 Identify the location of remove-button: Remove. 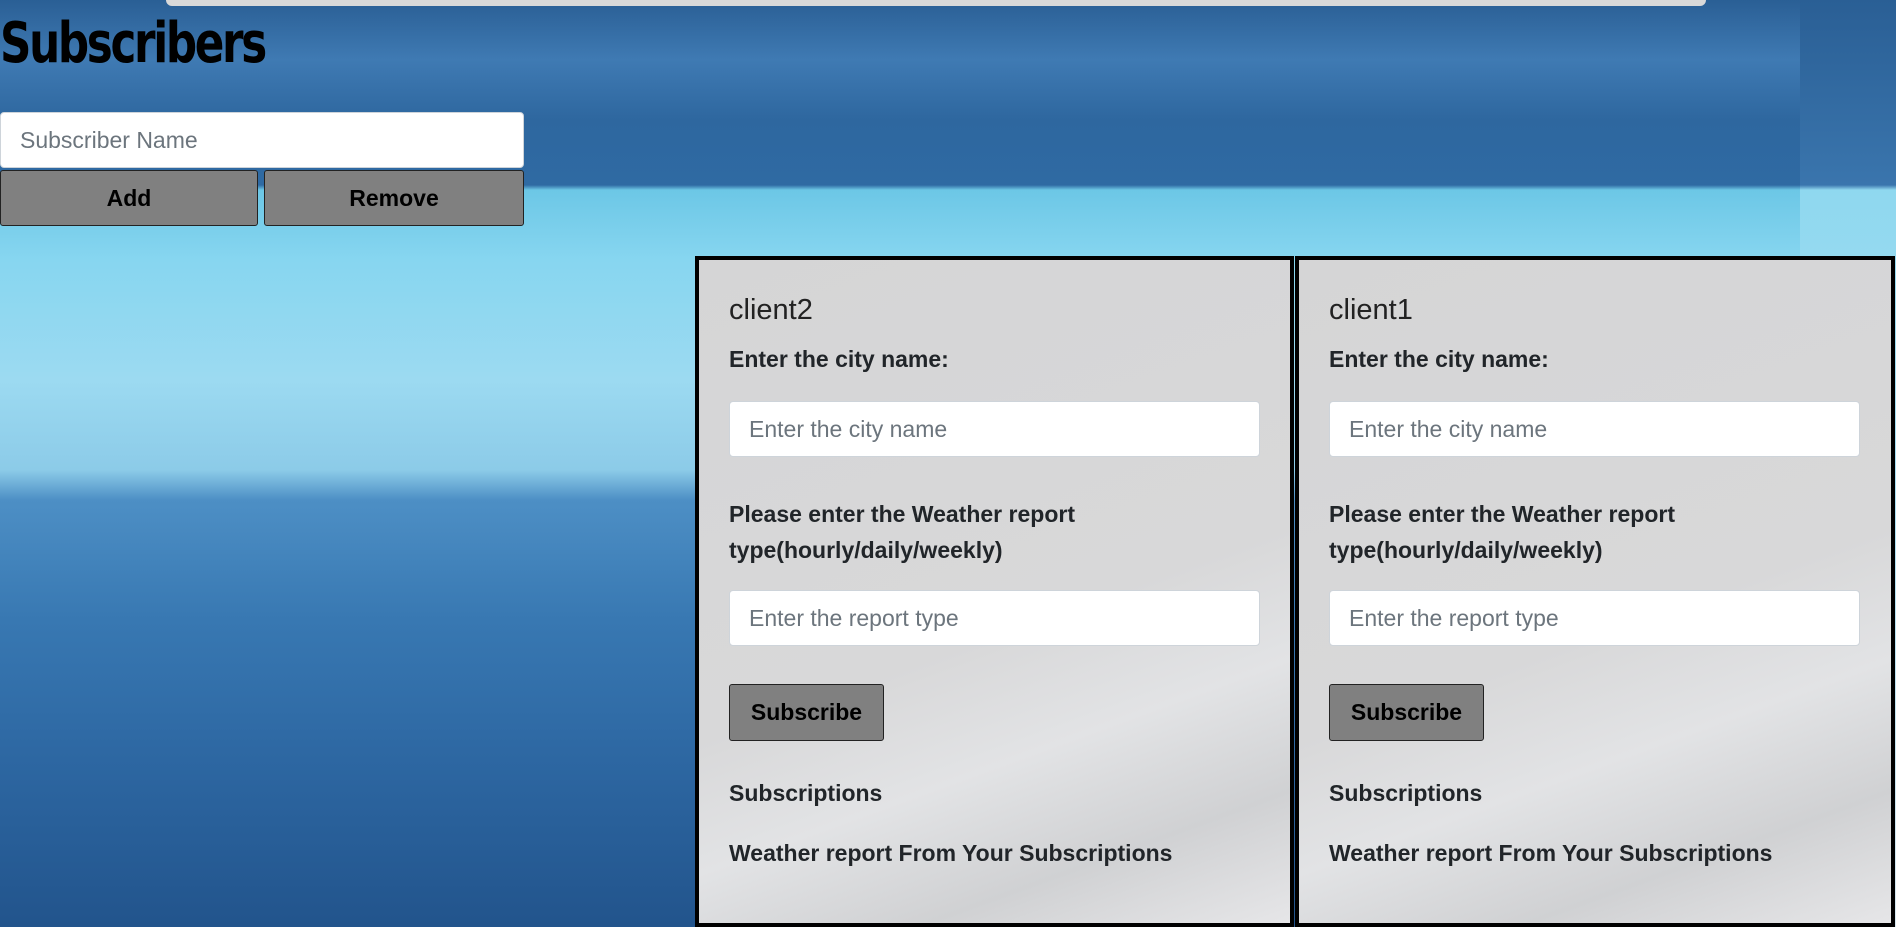
(394, 198).